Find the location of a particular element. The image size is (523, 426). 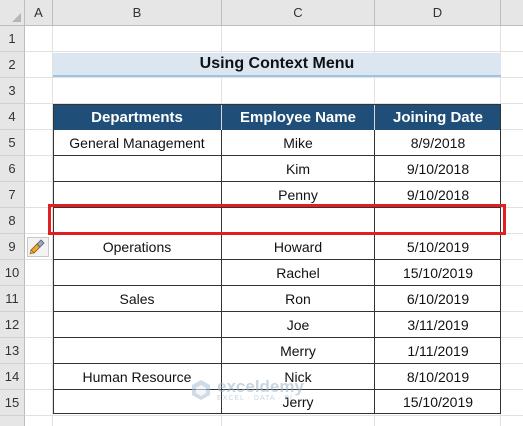

row-header-15: 15 is located at coordinates (12, 403).